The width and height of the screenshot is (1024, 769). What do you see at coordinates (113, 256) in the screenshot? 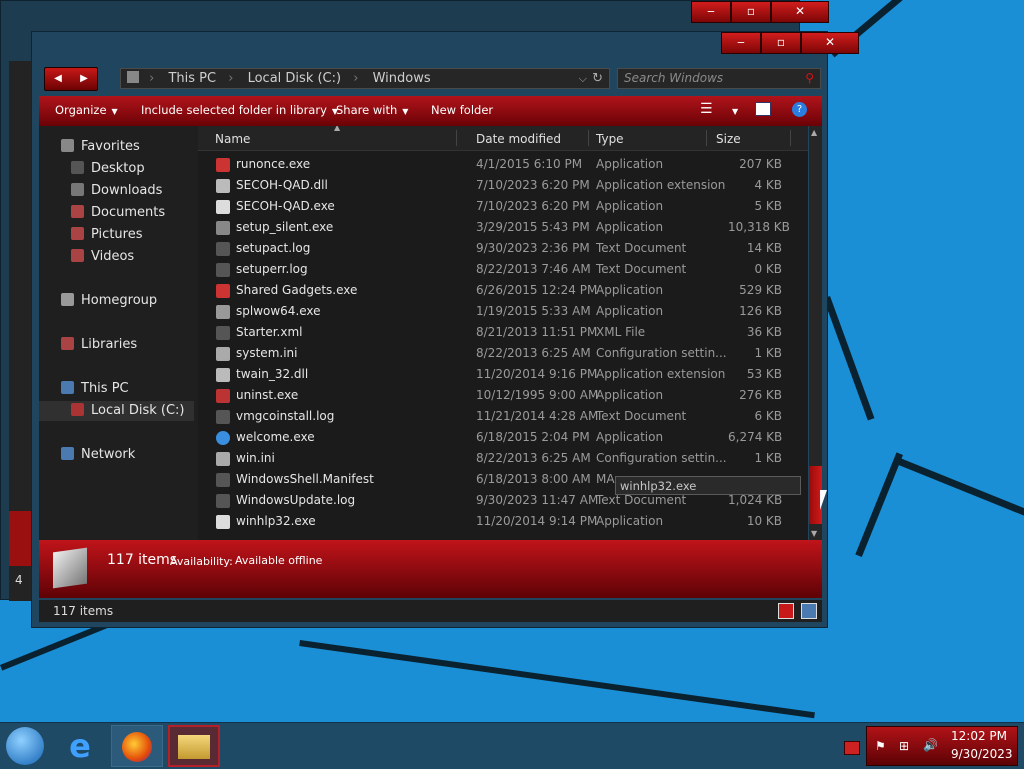
I see `nav-videos-label: Videos` at bounding box center [113, 256].